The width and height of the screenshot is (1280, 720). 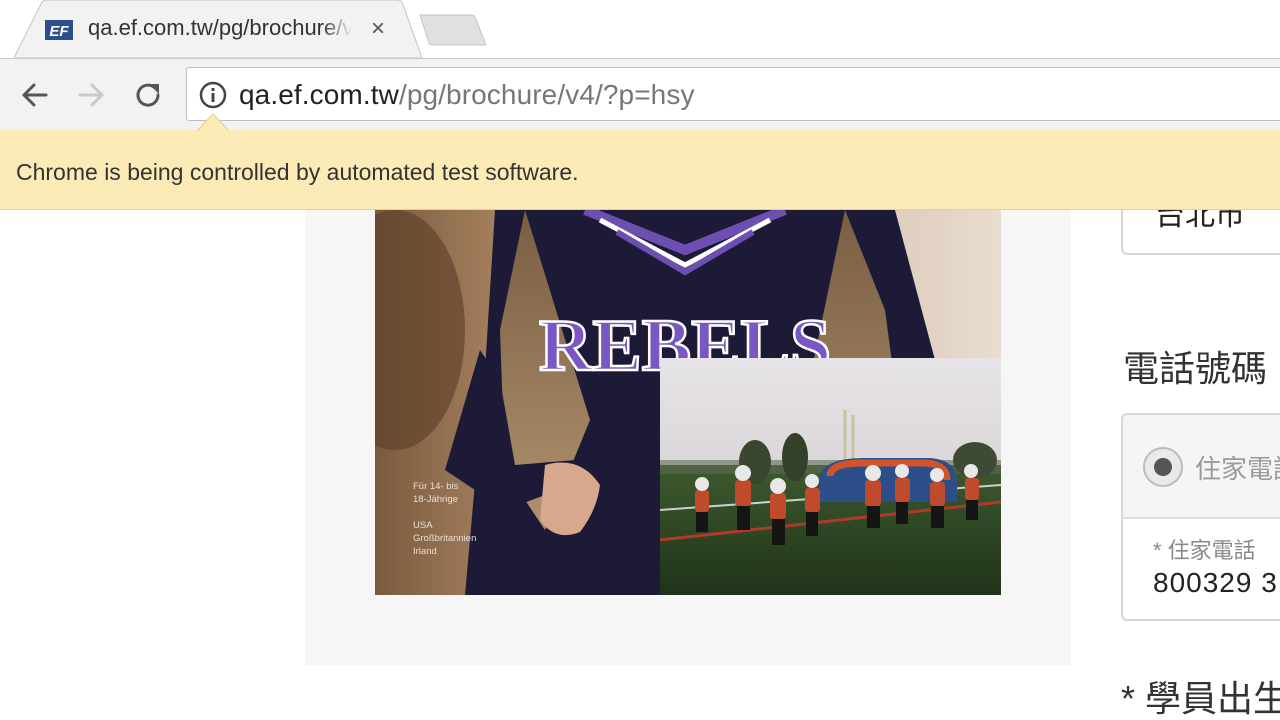 What do you see at coordinates (1237, 467) in the screenshot?
I see `home-phone-radio-label: 住家電話` at bounding box center [1237, 467].